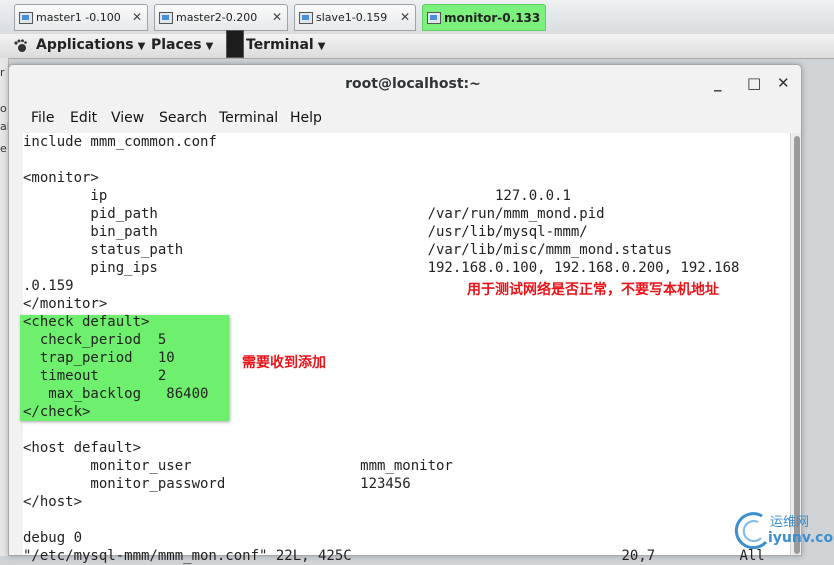 The height and width of the screenshot is (565, 834). What do you see at coordinates (801, 538) in the screenshot?
I see `watermark-text-bottom: iyunv.com` at bounding box center [801, 538].